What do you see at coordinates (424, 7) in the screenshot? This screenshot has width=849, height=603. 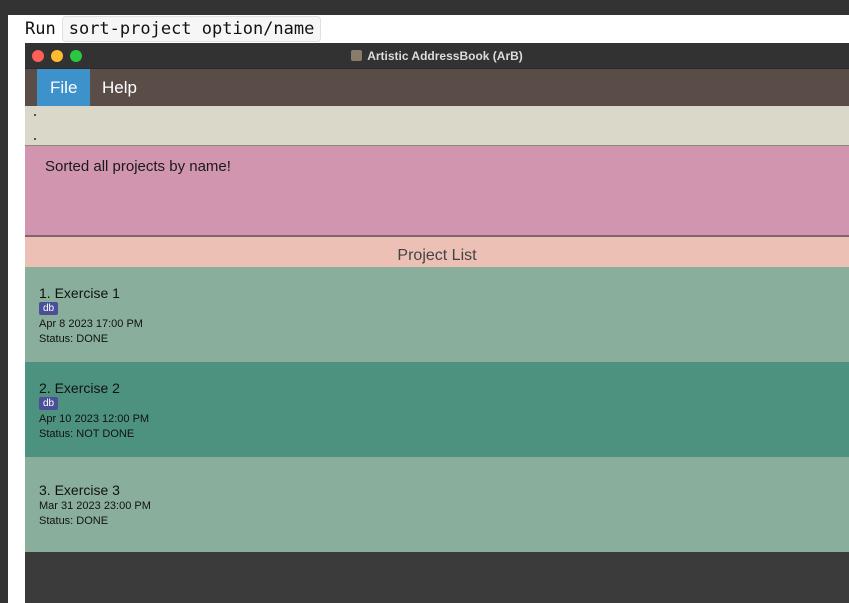 I see `top-dark-band` at bounding box center [424, 7].